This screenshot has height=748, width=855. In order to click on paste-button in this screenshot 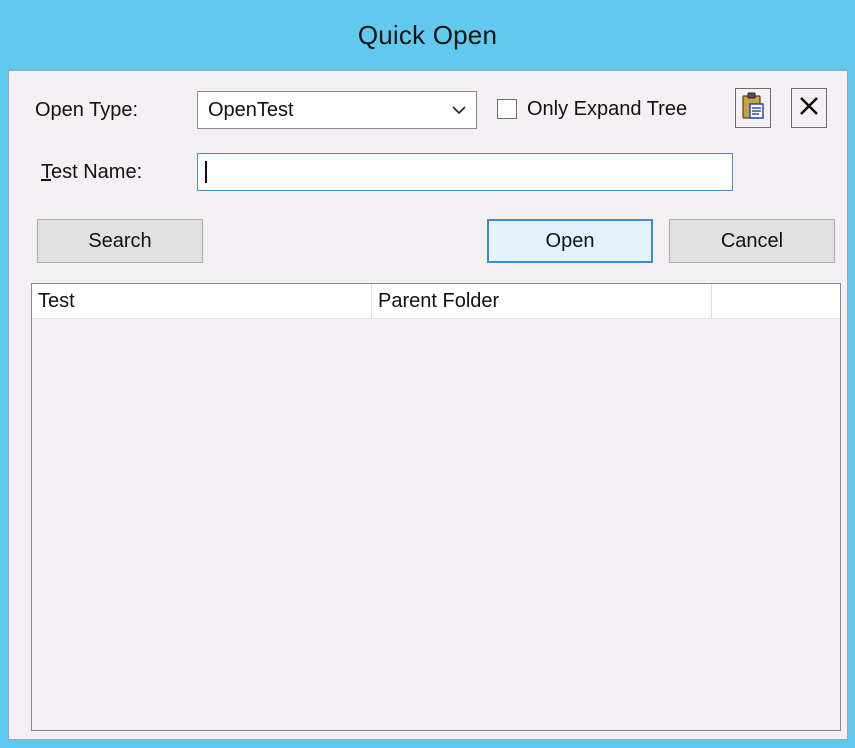, I will do `click(753, 108)`.